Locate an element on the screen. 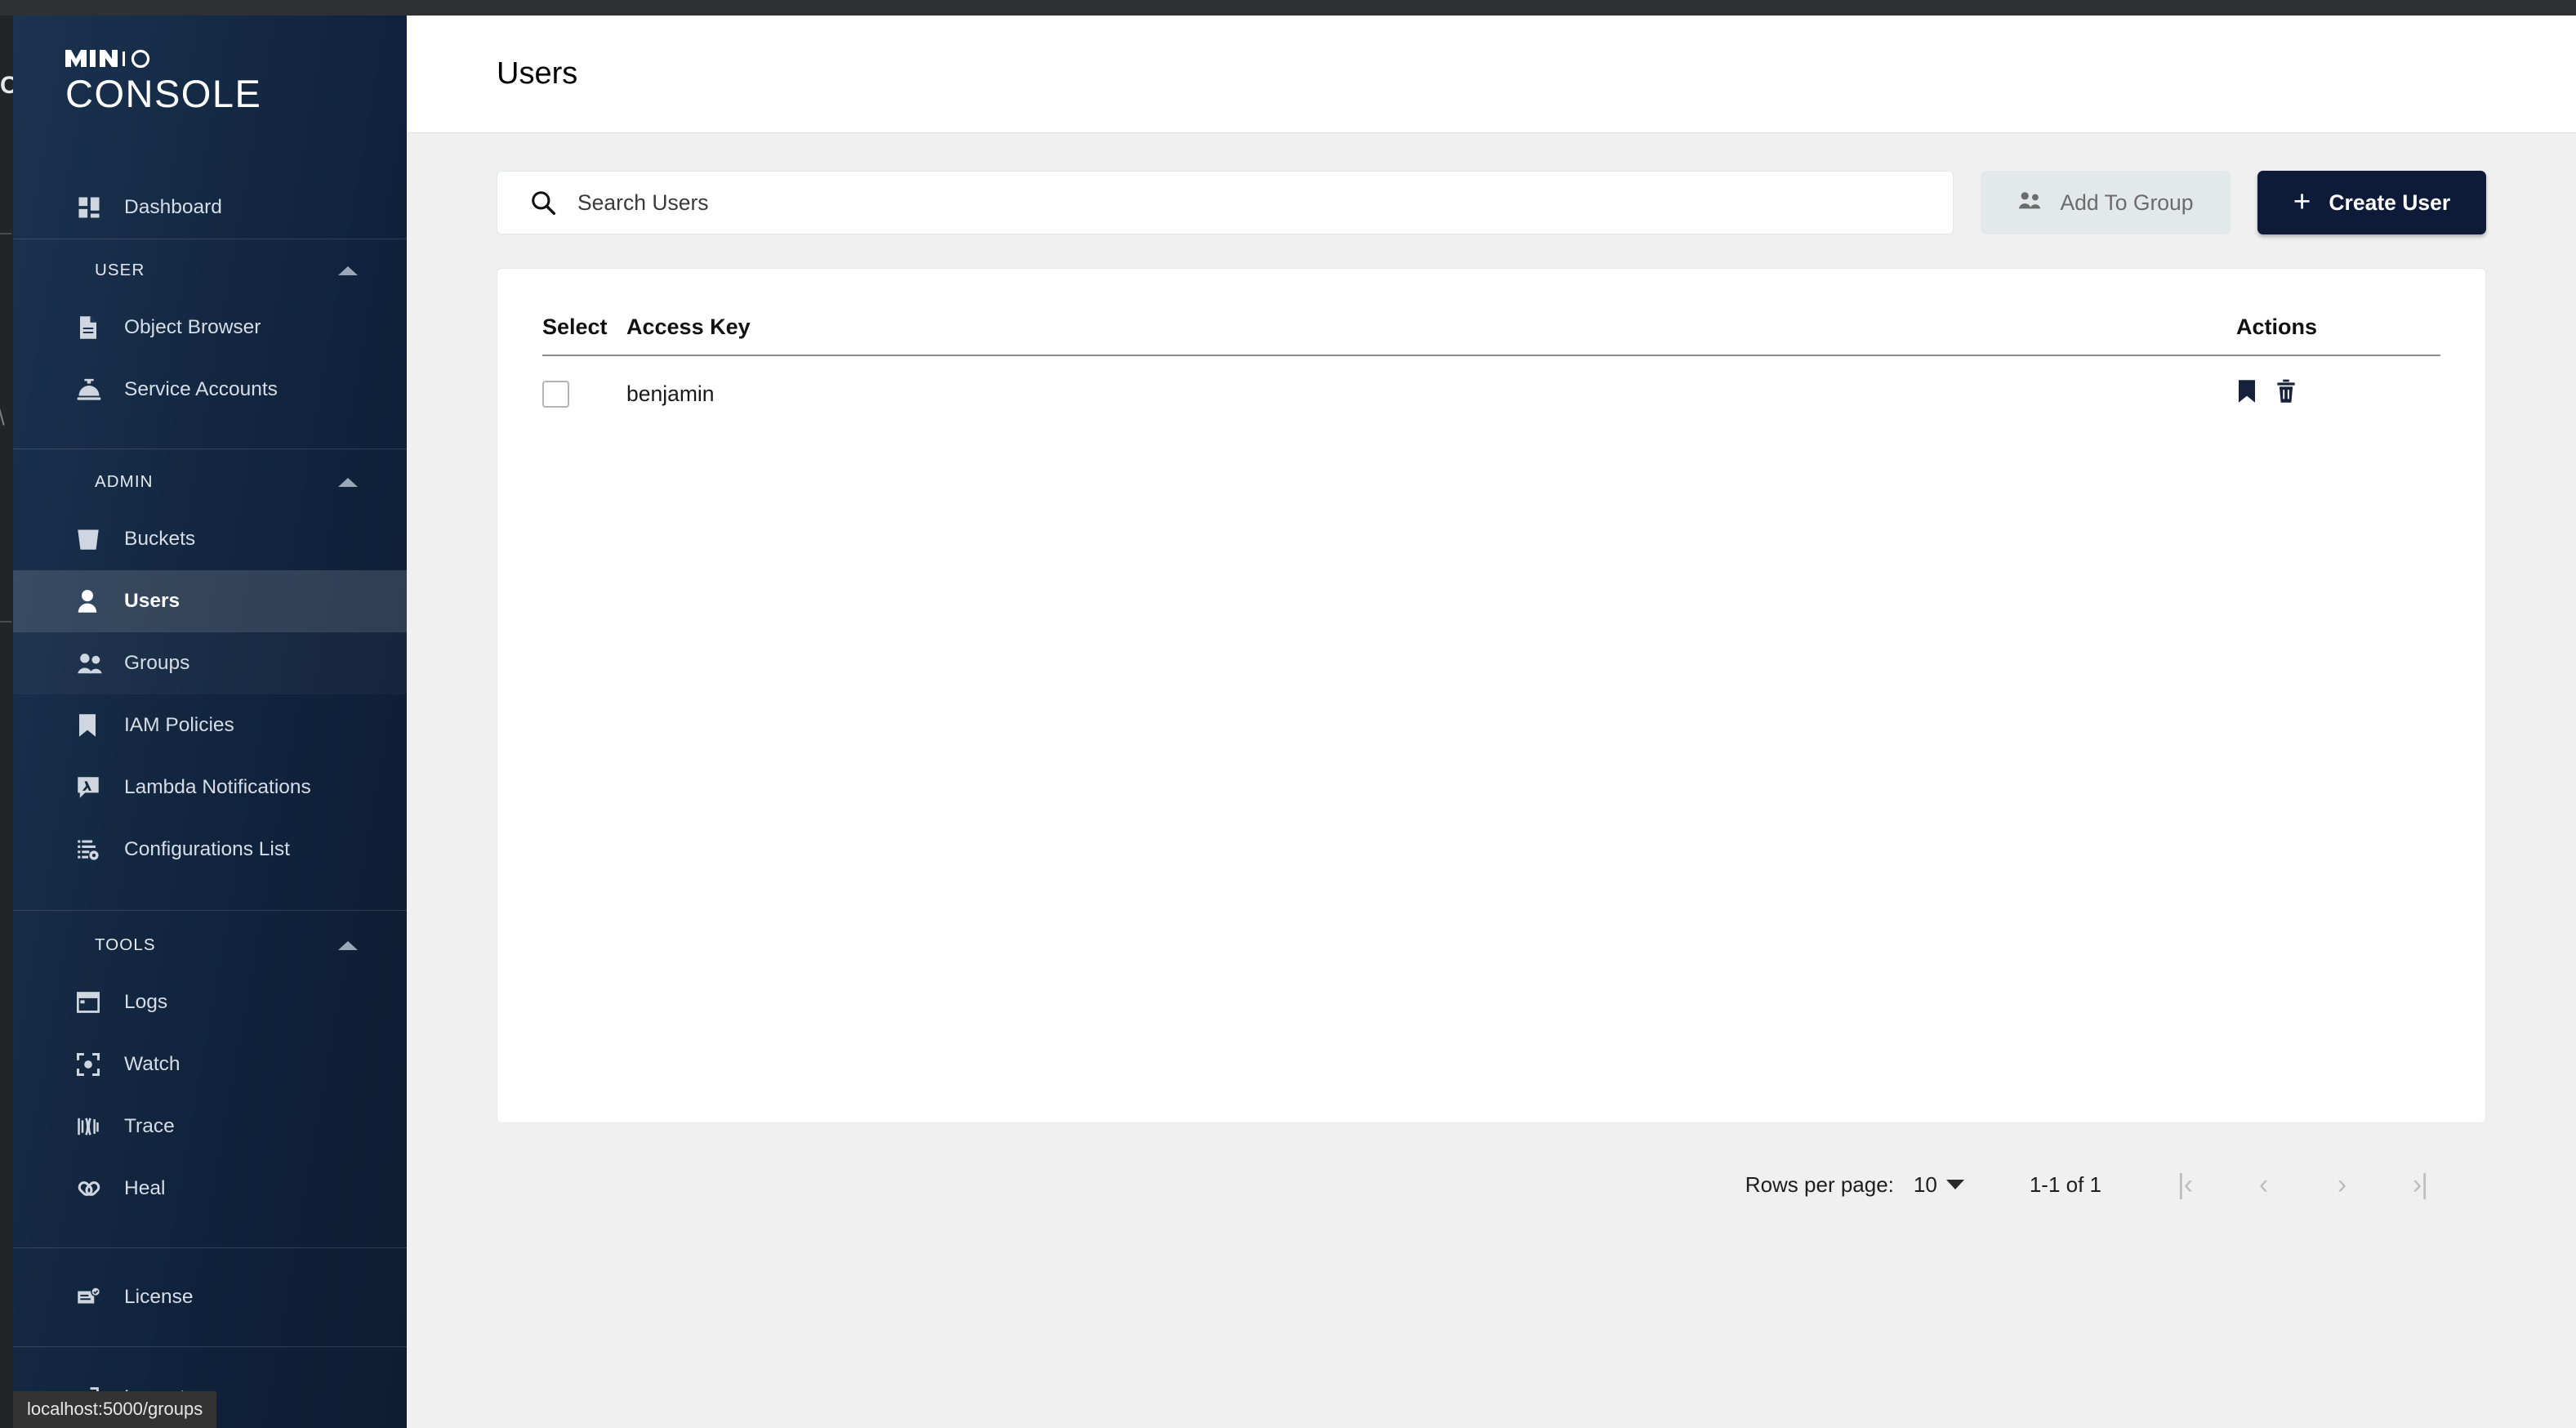 The width and height of the screenshot is (2576, 1428). settings-list-icon is located at coordinates (92, 850).